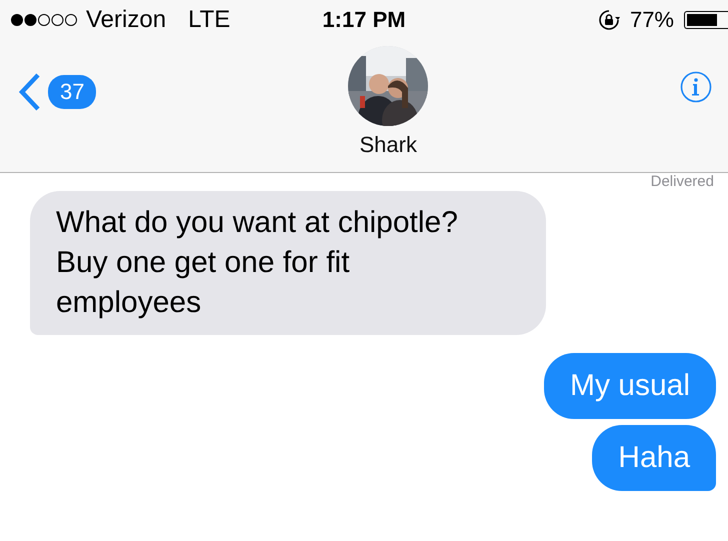 The image size is (728, 541). What do you see at coordinates (630, 386) in the screenshot?
I see `sent-message: My usual` at bounding box center [630, 386].